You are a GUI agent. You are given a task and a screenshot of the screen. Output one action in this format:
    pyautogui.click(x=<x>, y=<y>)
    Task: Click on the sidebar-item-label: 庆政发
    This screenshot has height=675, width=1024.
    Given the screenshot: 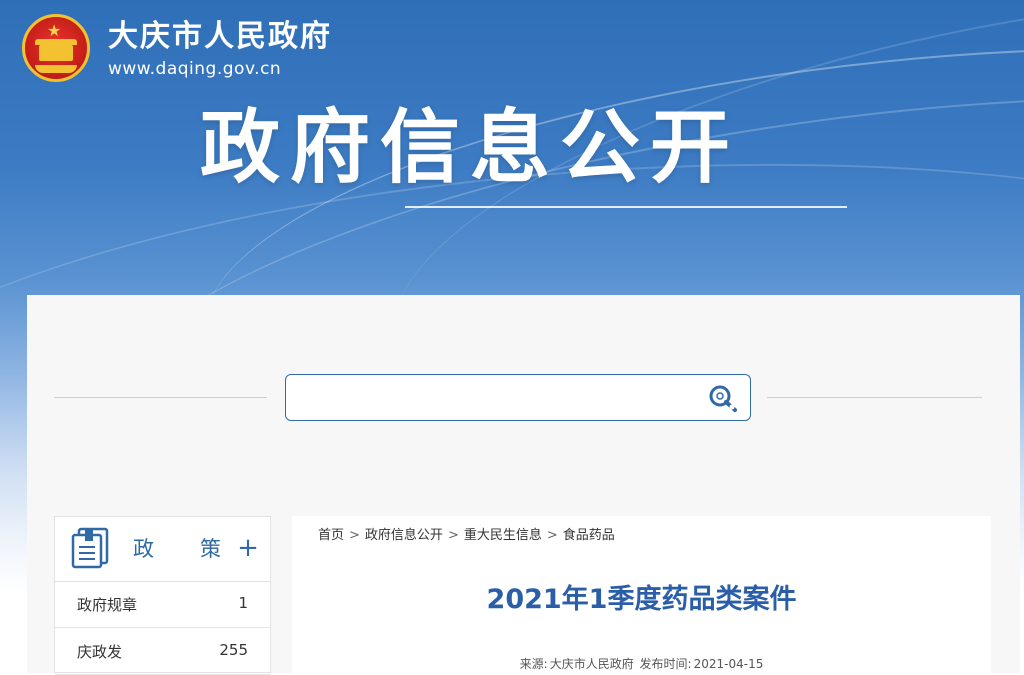 What is the action you would take?
    pyautogui.click(x=100, y=652)
    